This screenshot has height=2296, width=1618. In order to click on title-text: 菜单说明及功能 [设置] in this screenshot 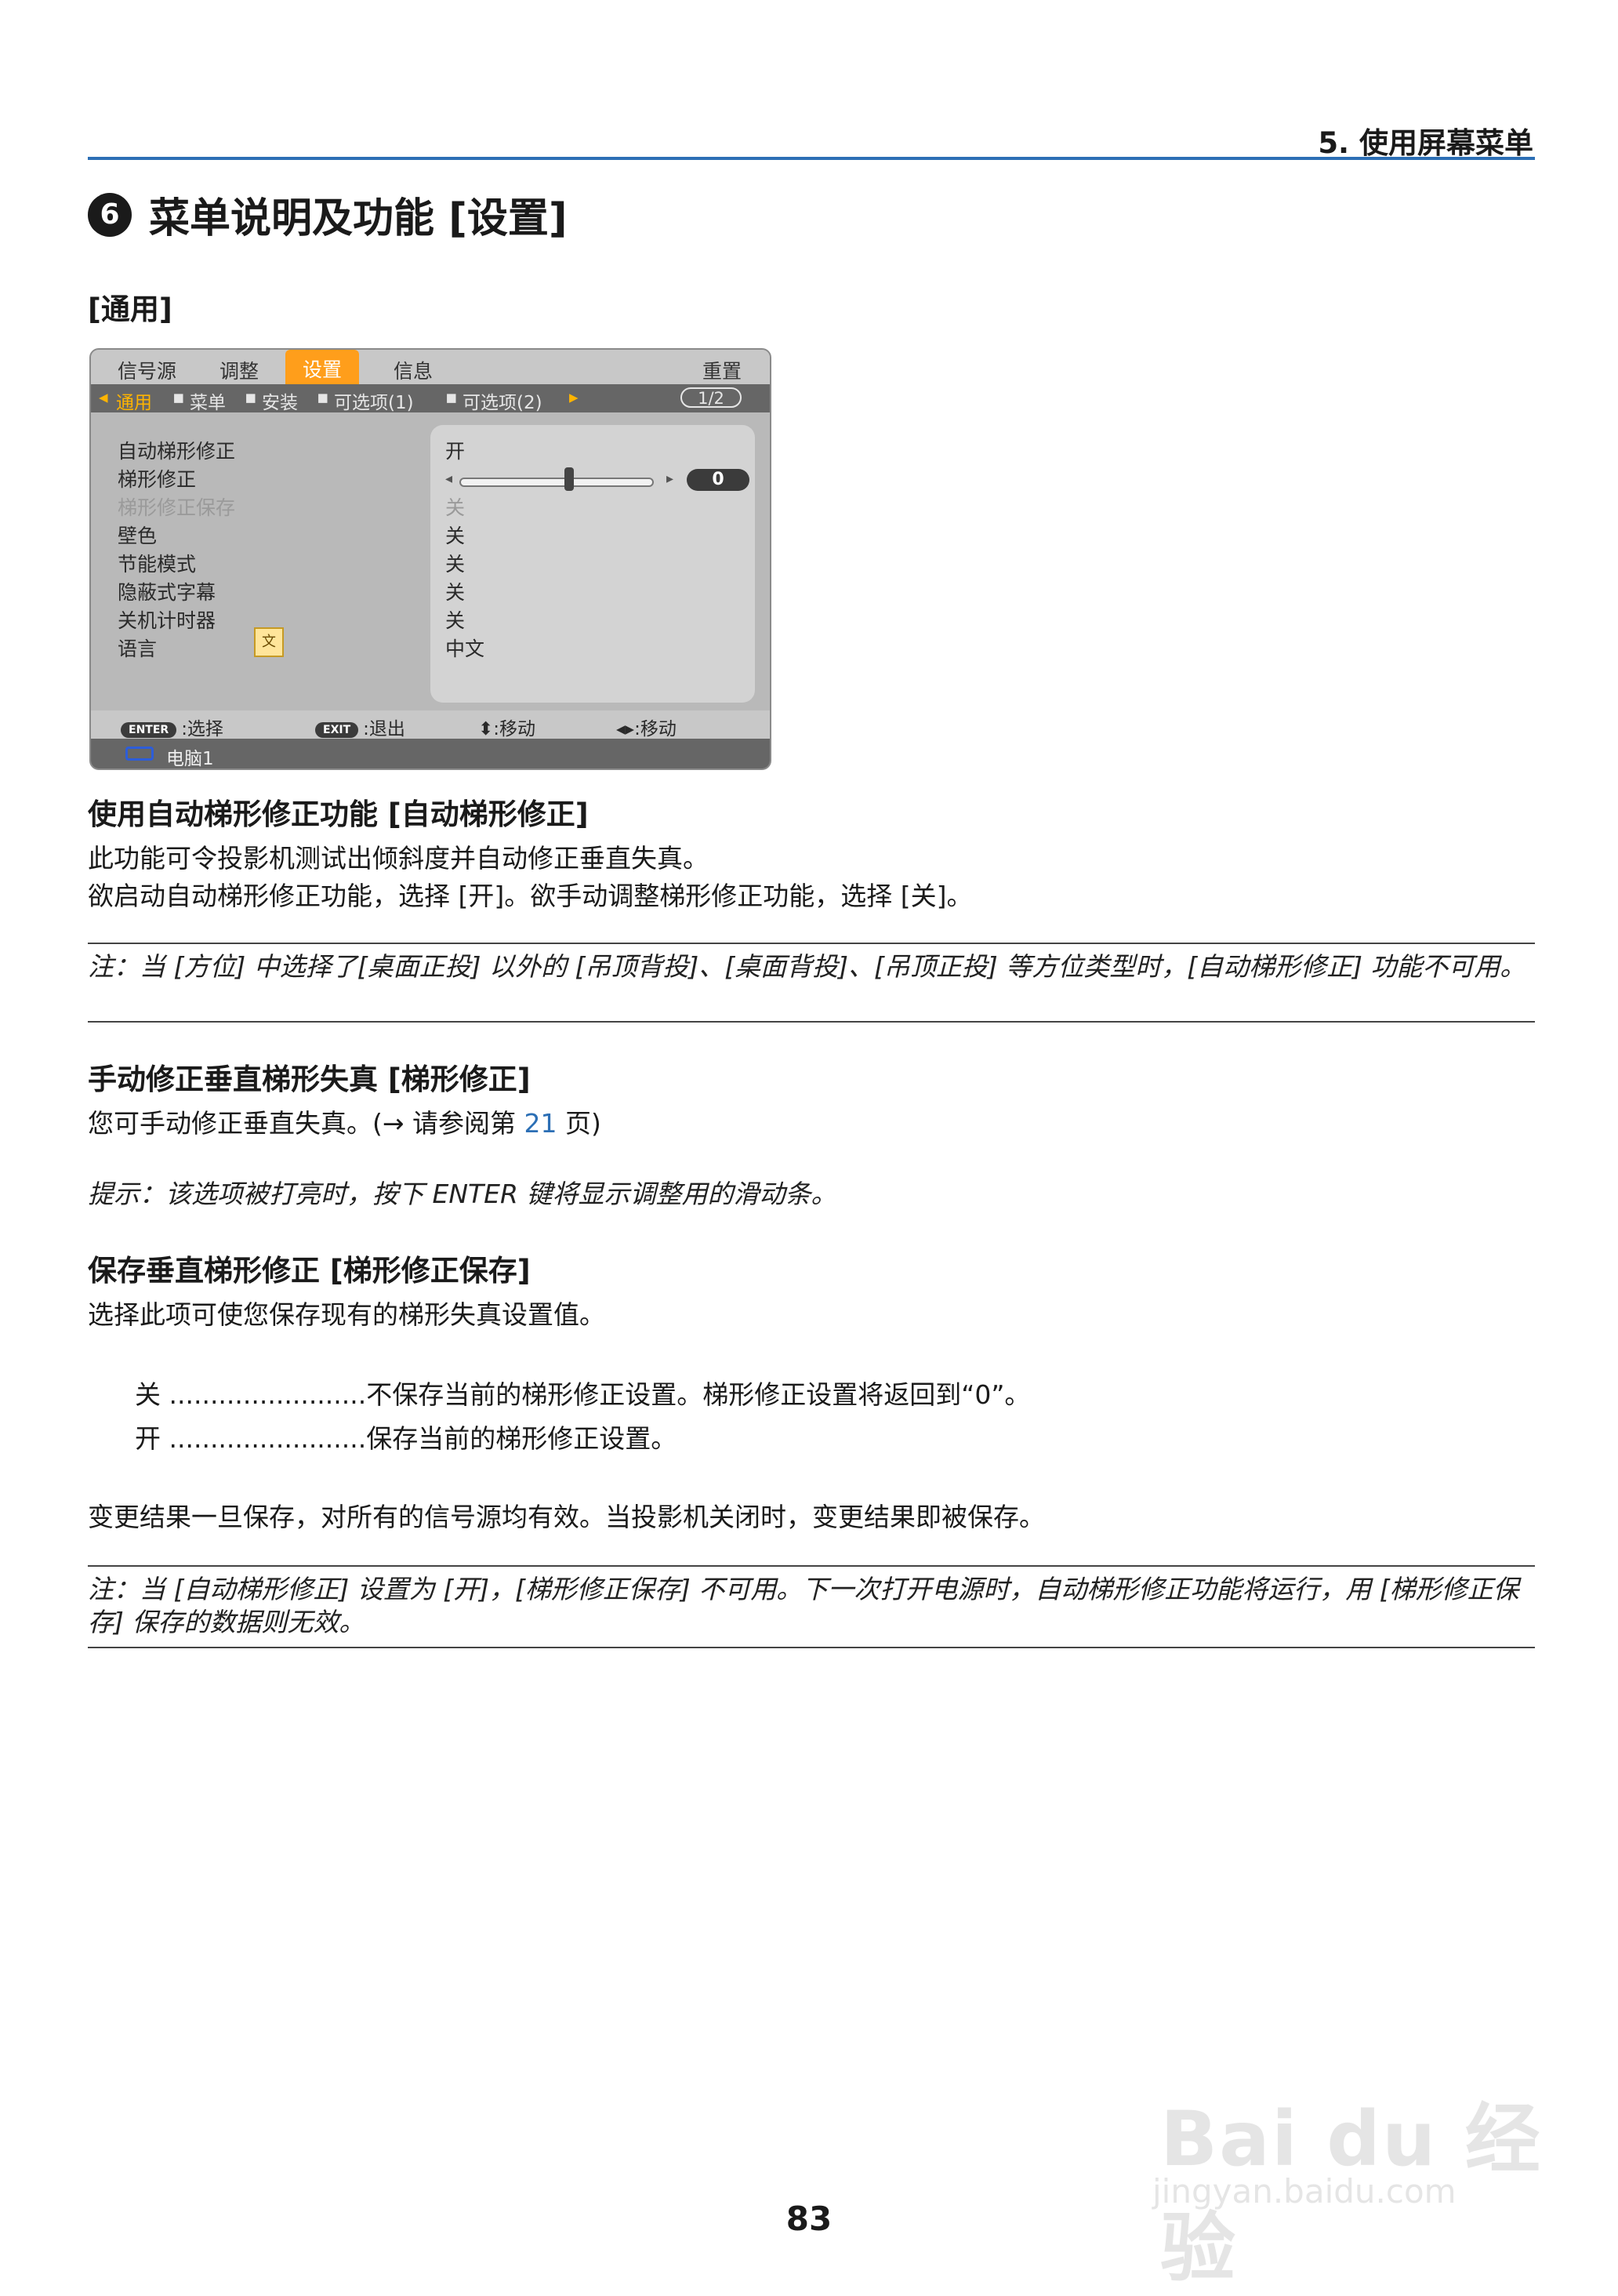, I will do `click(358, 218)`.